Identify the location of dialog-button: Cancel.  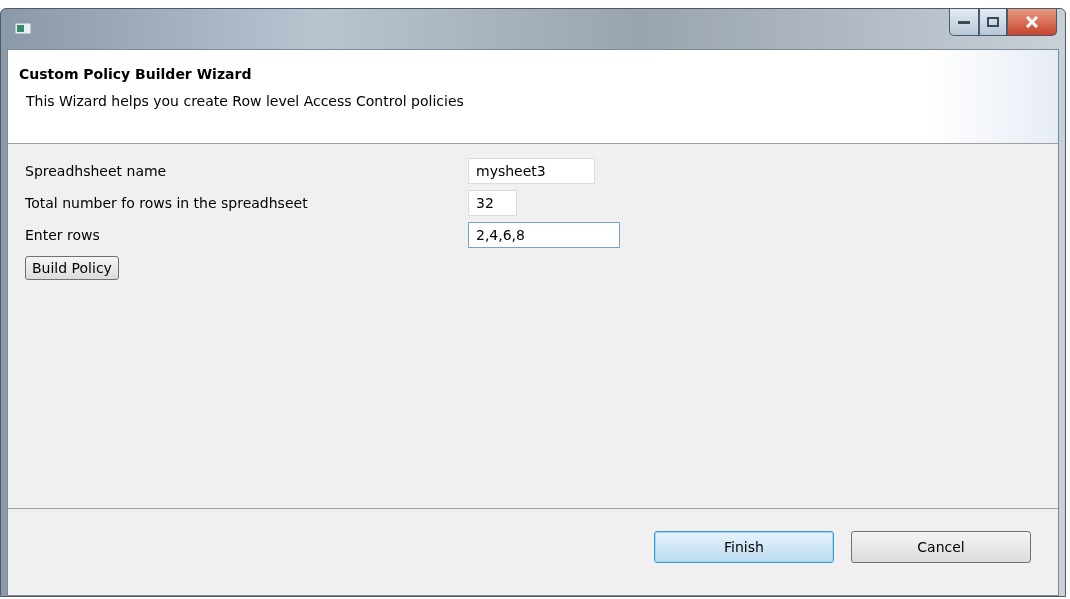
(941, 547).